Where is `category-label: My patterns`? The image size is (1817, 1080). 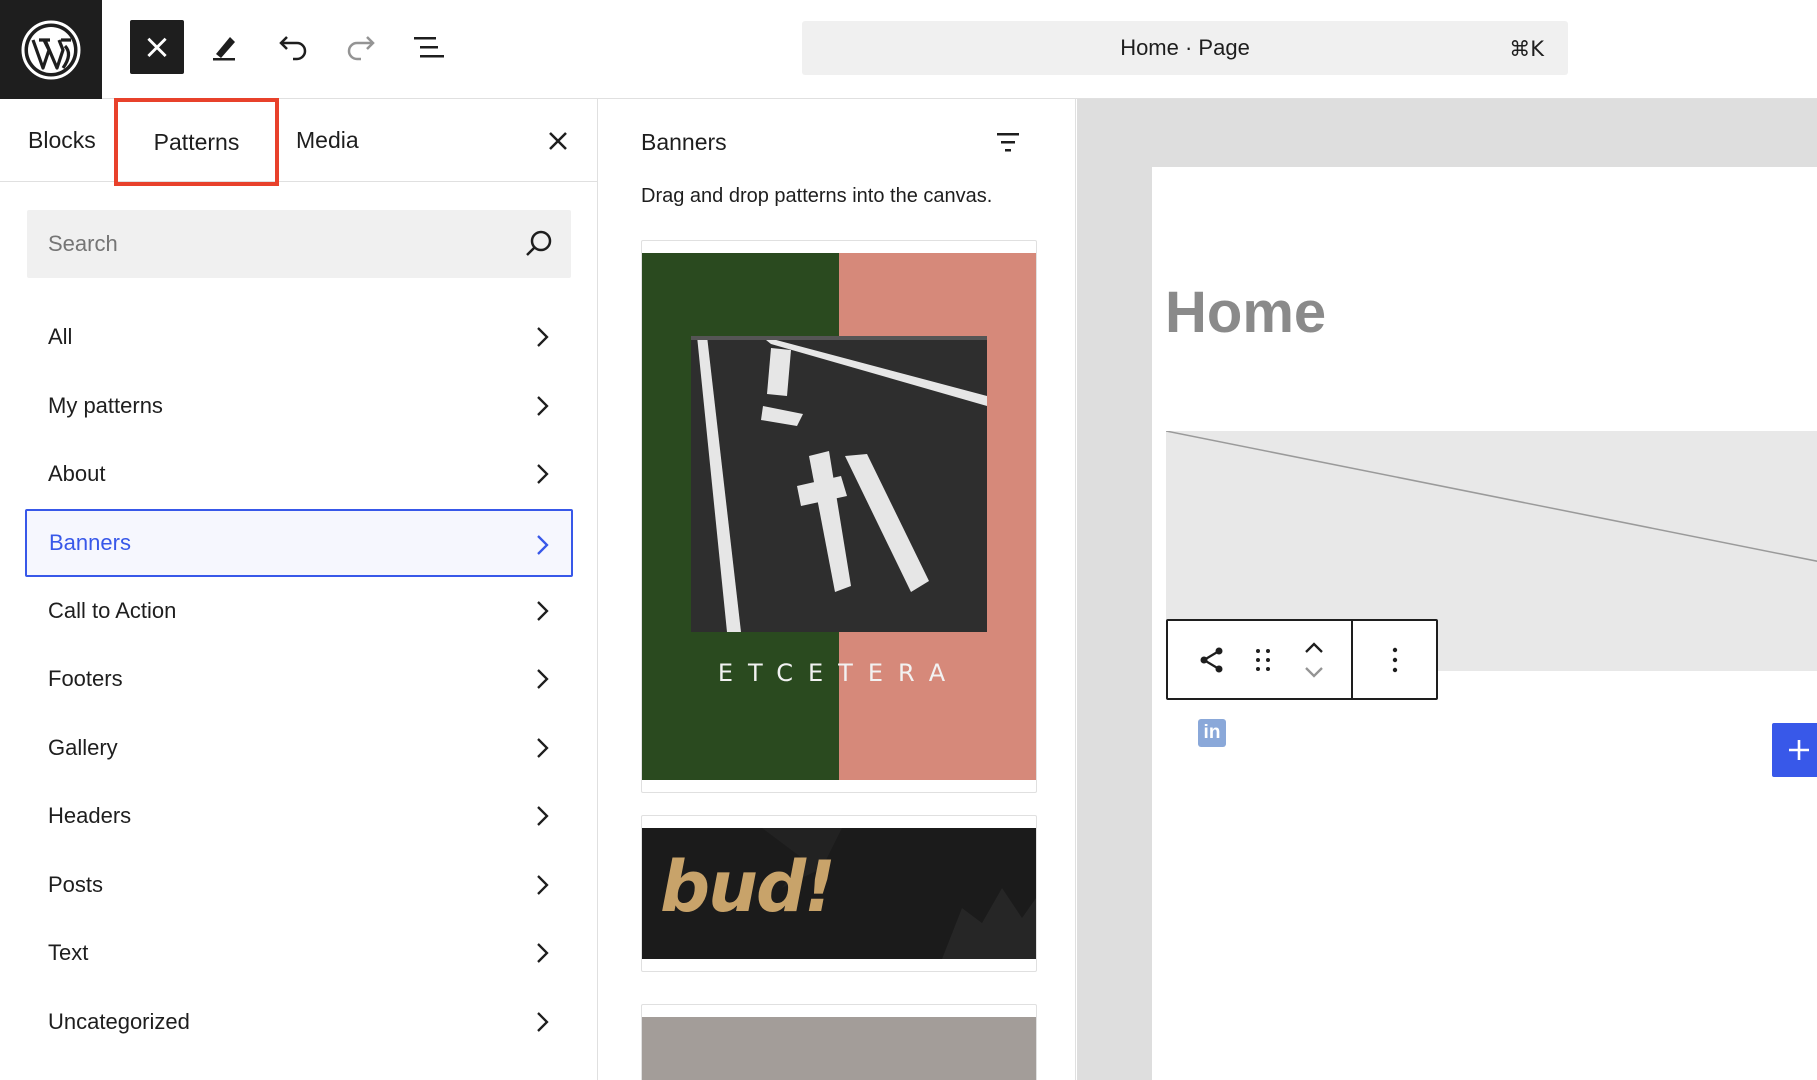
category-label: My patterns is located at coordinates (105, 405).